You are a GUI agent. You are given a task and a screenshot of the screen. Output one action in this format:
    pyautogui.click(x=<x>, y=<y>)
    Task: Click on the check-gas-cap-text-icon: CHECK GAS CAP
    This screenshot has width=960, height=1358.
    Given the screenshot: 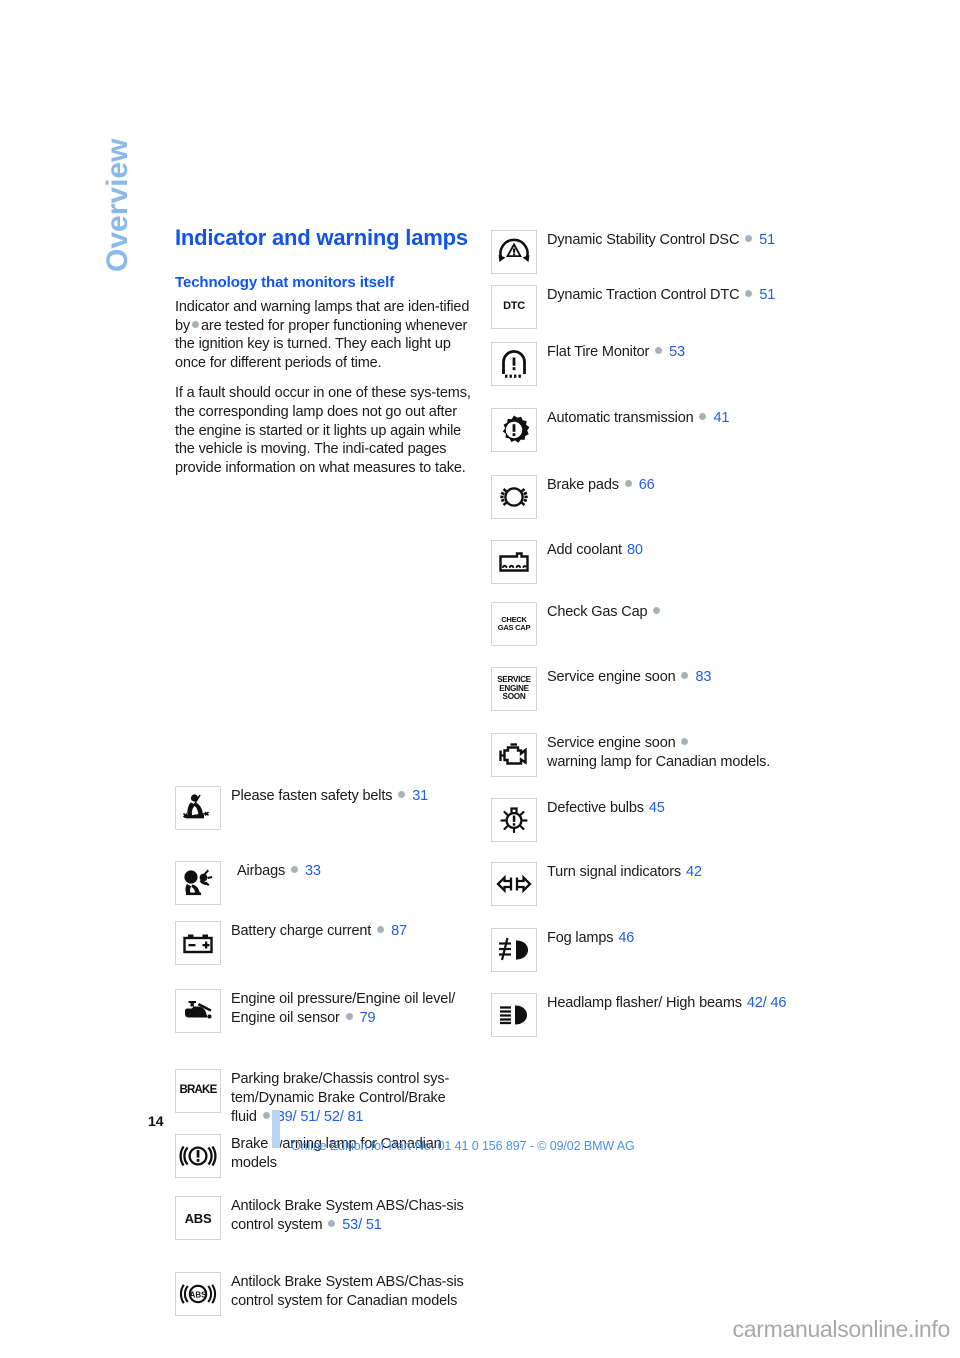 What is the action you would take?
    pyautogui.click(x=514, y=624)
    